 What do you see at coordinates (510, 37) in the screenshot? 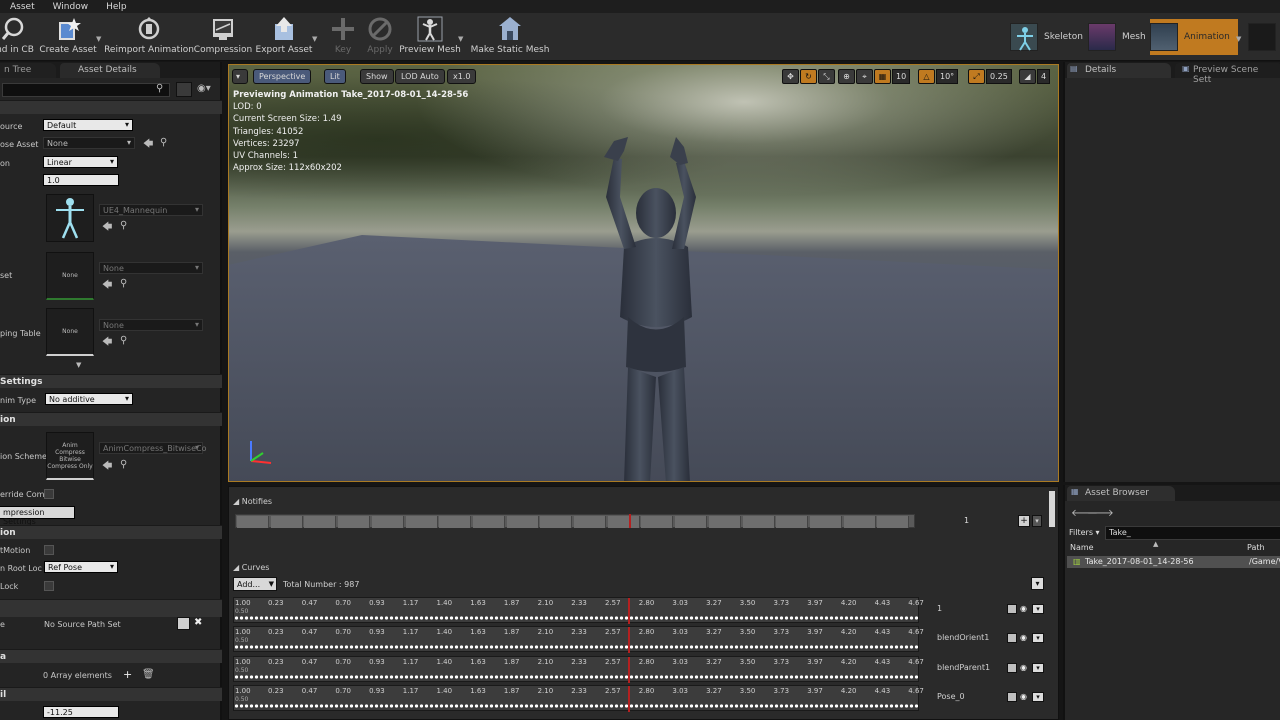
I see `make-static-mesh-button: Make Static Mesh` at bounding box center [510, 37].